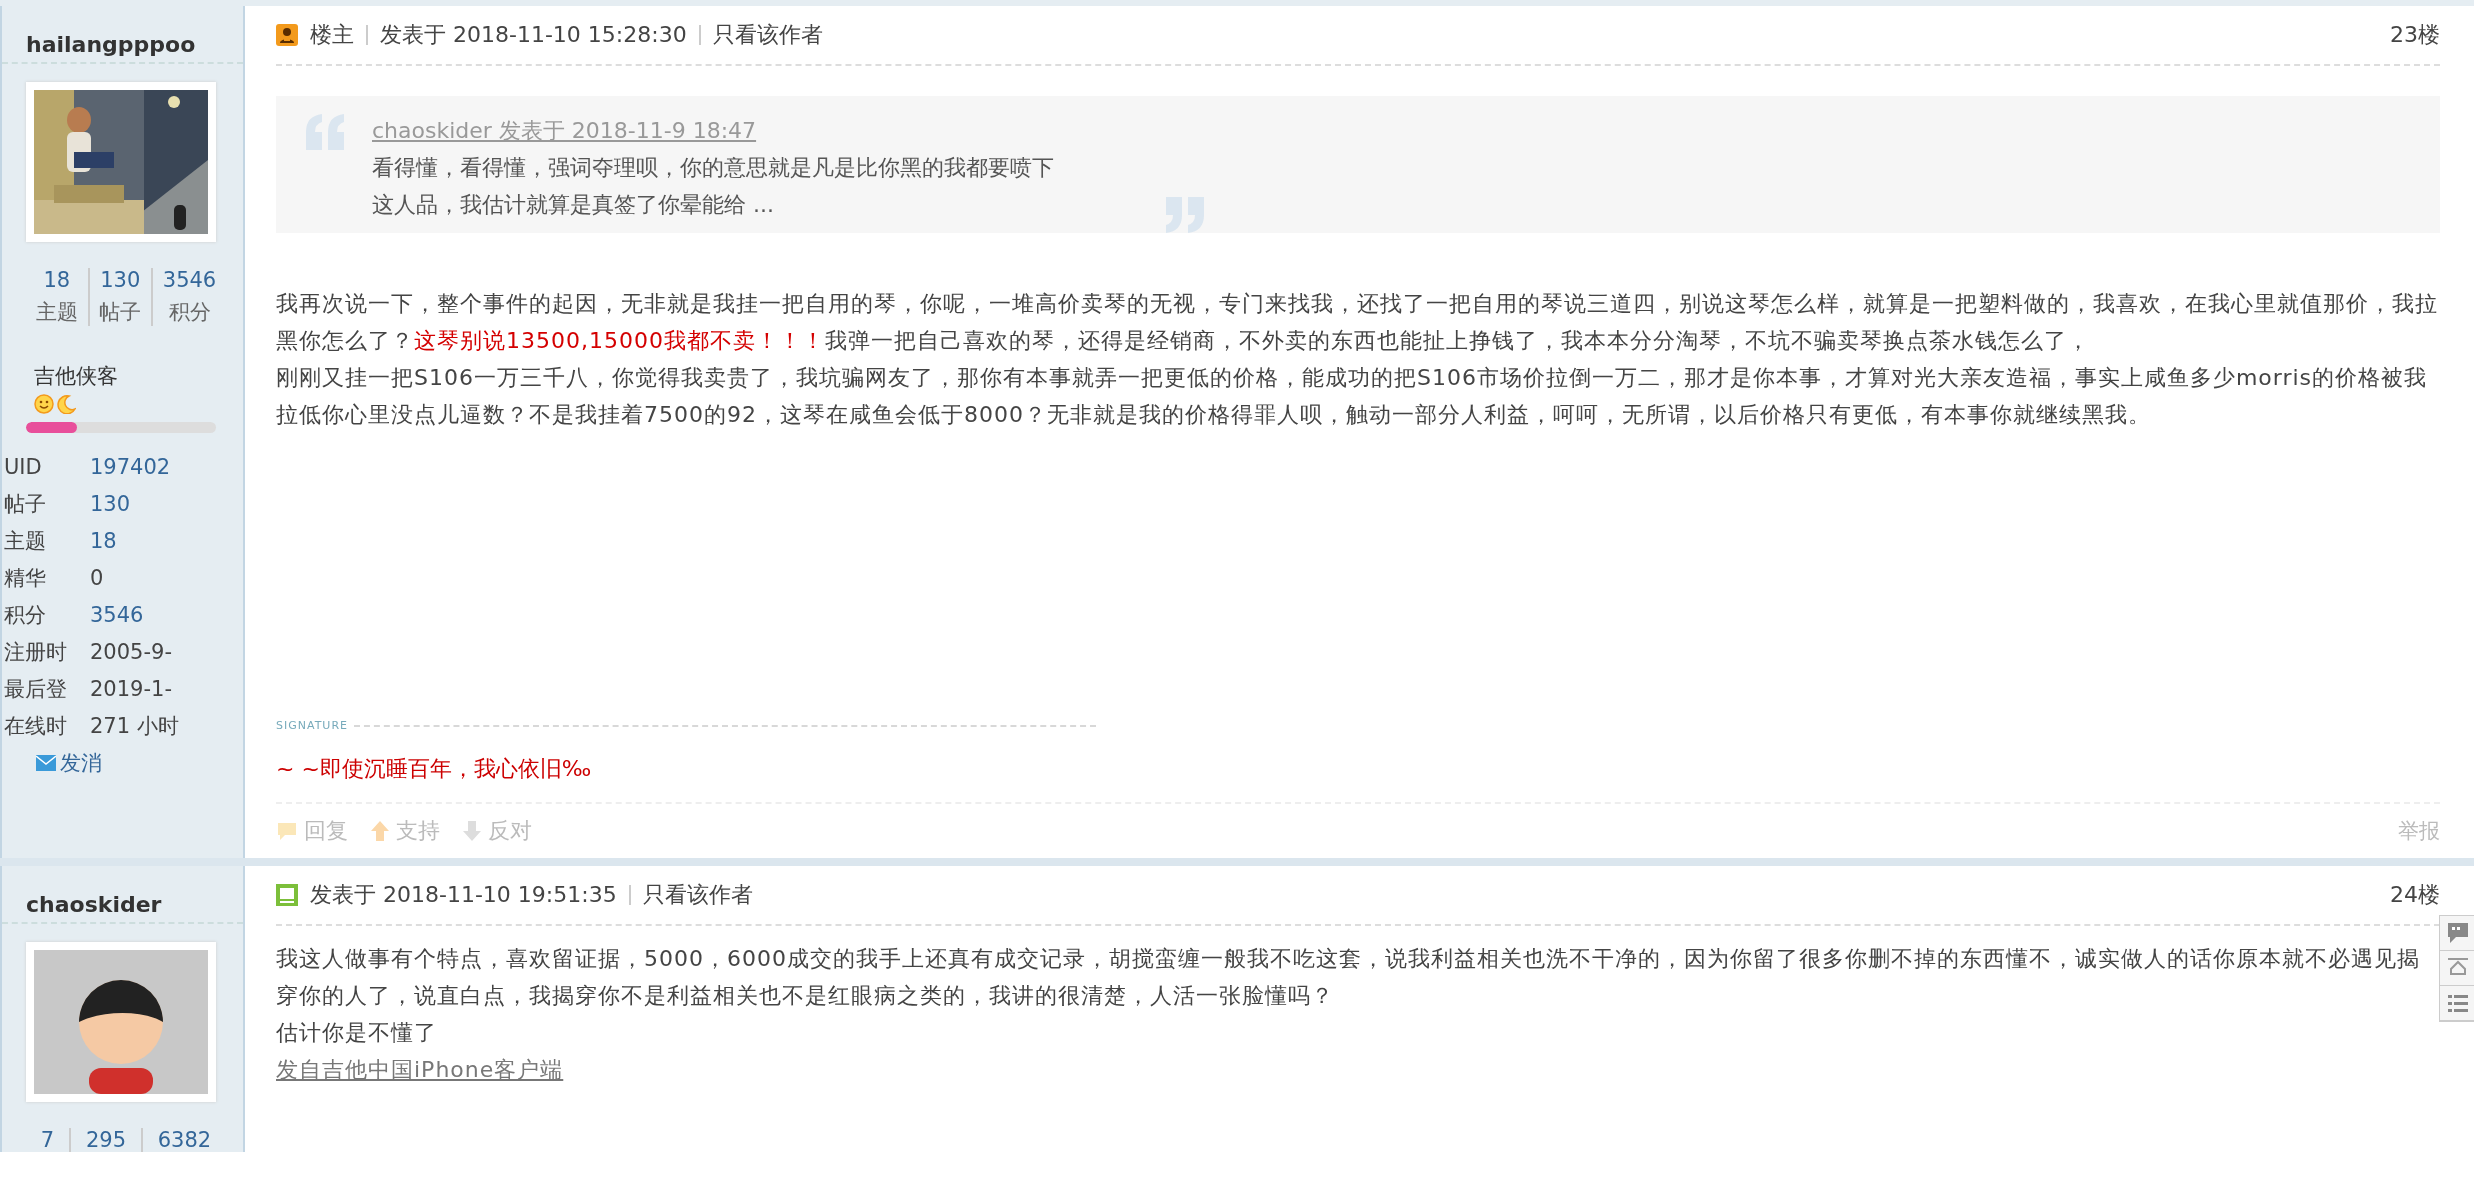 This screenshot has width=2474, height=1194. I want to click on info-label: 主题, so click(25, 541).